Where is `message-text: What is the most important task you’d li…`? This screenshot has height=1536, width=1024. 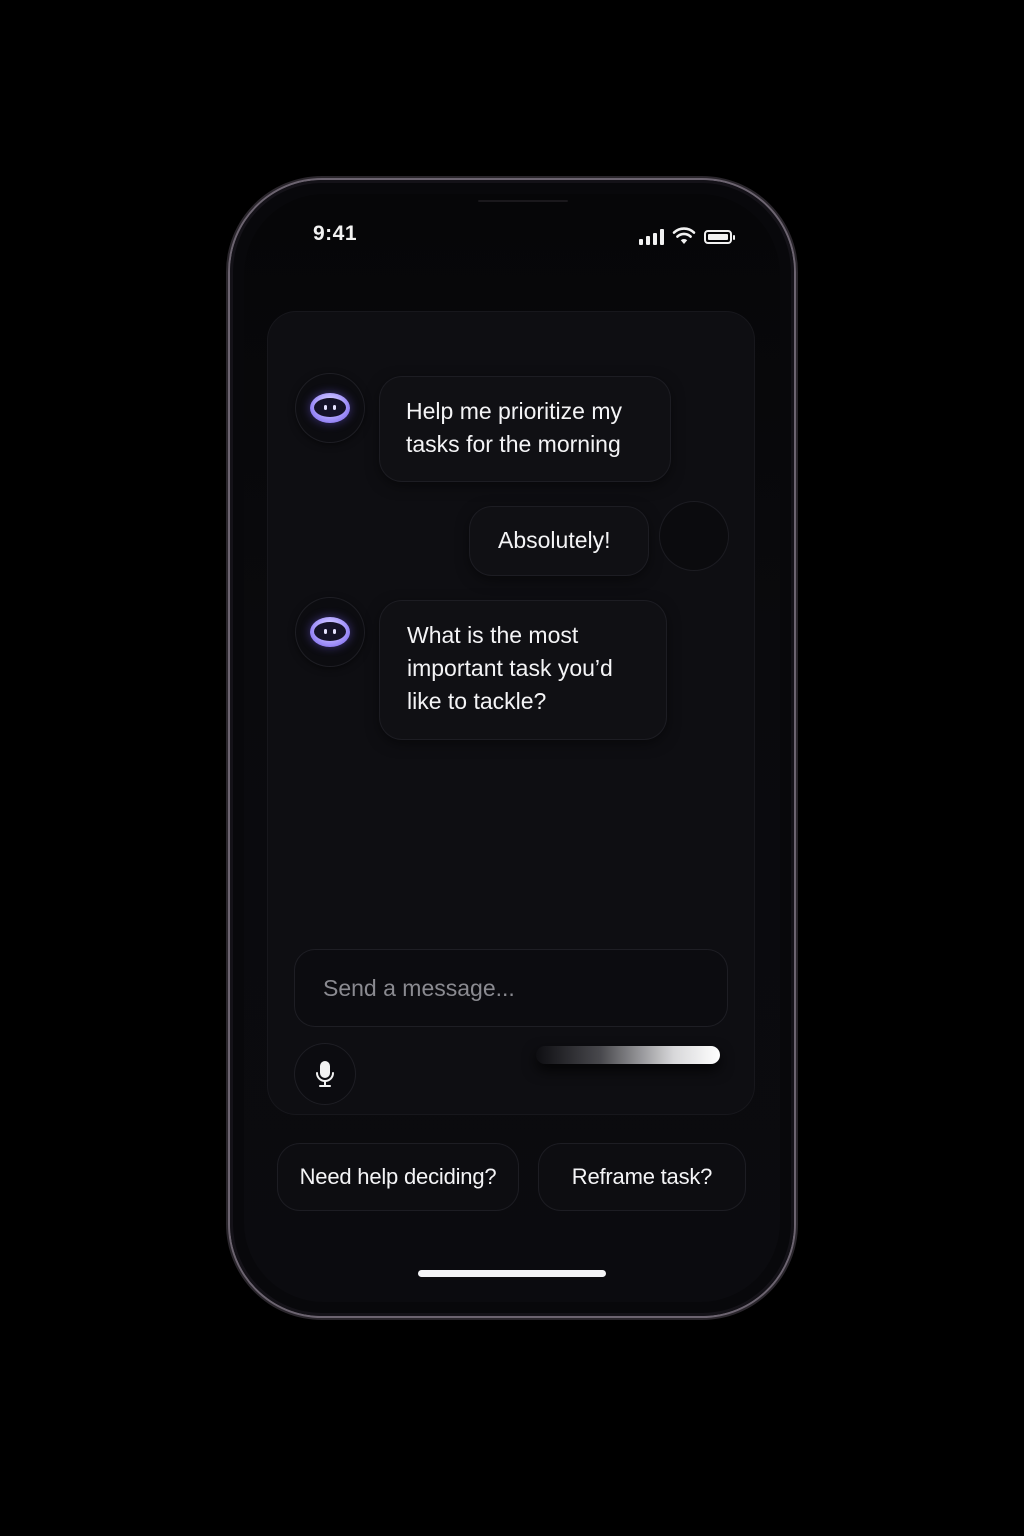 message-text: What is the most important task you’d li… is located at coordinates (510, 668).